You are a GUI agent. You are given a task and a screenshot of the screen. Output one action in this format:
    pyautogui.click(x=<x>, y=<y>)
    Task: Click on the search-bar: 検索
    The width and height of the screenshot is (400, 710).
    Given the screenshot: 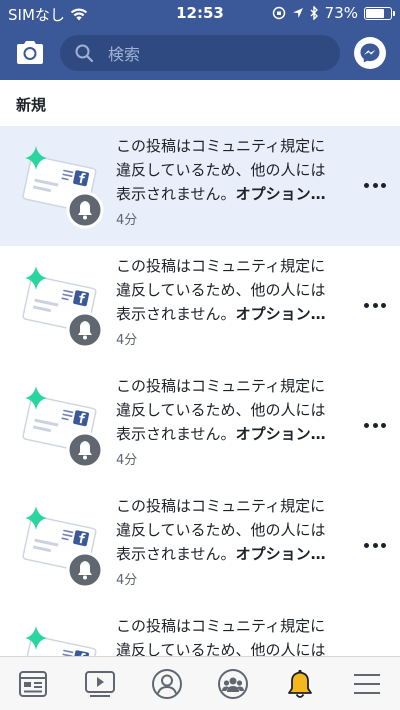 What is the action you would take?
    pyautogui.click(x=200, y=53)
    